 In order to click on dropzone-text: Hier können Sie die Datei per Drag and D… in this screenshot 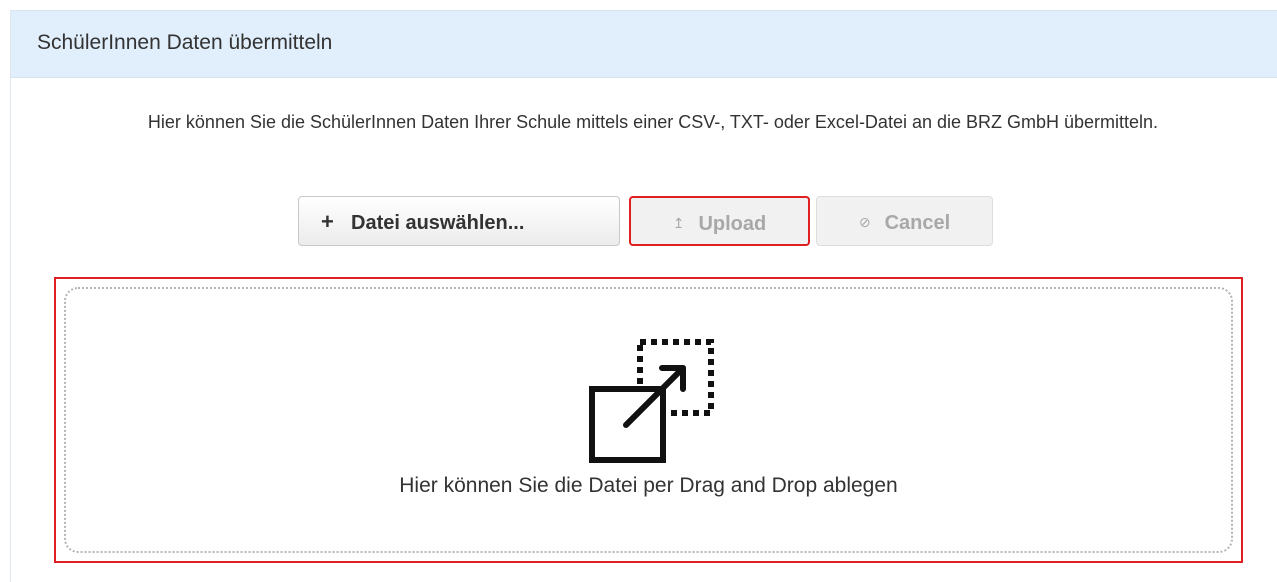, I will do `click(648, 485)`.